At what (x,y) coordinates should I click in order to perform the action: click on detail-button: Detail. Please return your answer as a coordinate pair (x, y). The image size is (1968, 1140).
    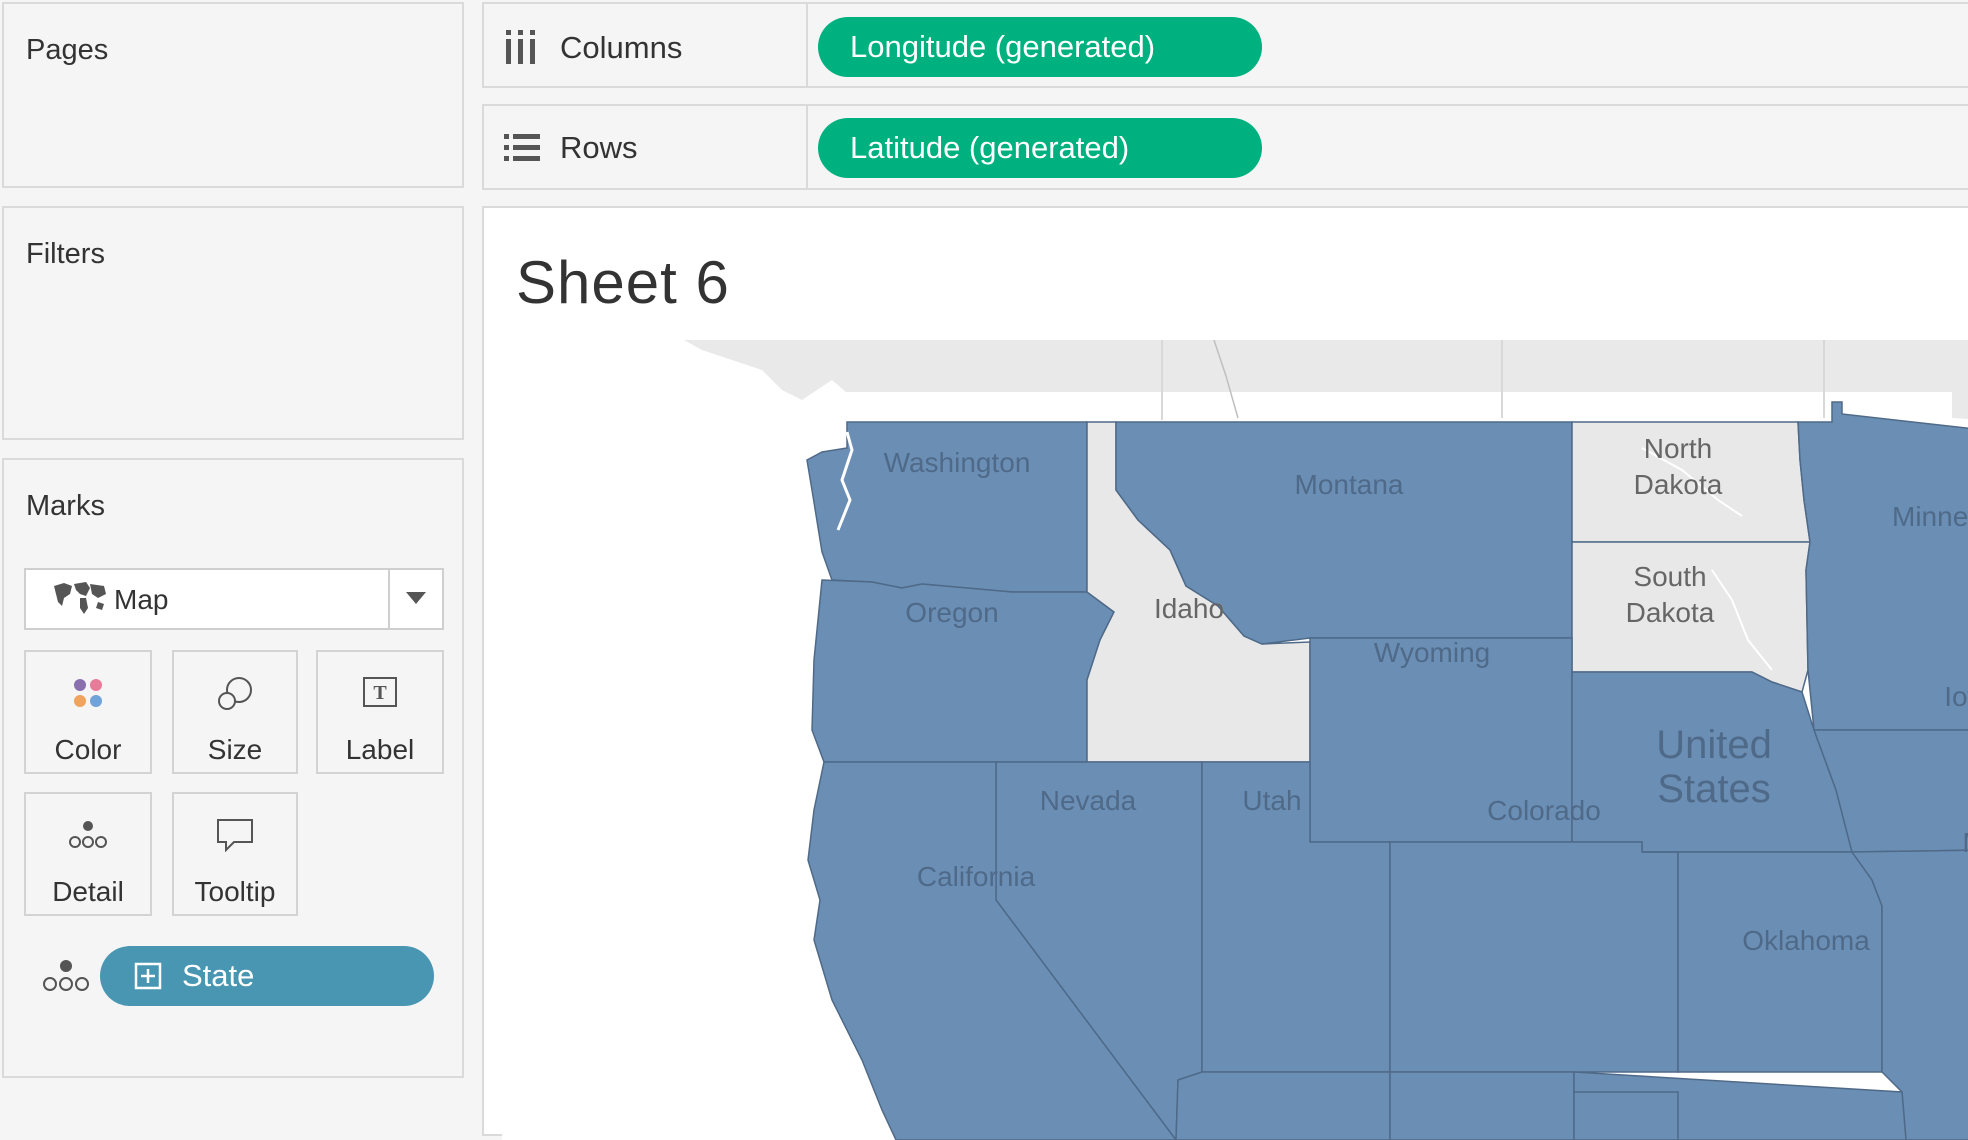
    Looking at the image, I should click on (88, 854).